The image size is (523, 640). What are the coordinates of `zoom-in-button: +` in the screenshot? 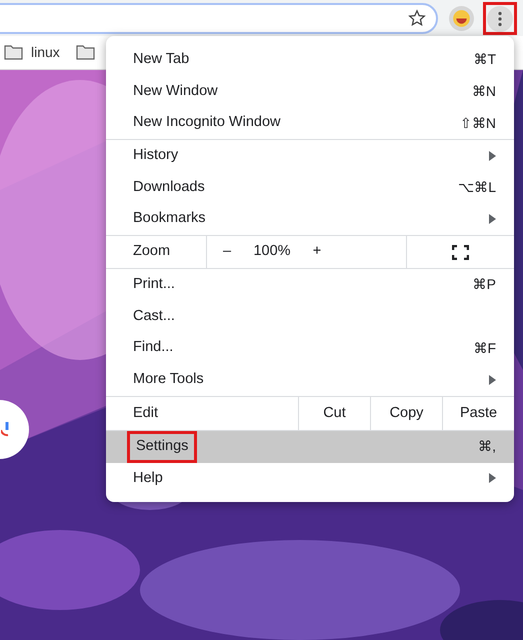 It's located at (317, 252).